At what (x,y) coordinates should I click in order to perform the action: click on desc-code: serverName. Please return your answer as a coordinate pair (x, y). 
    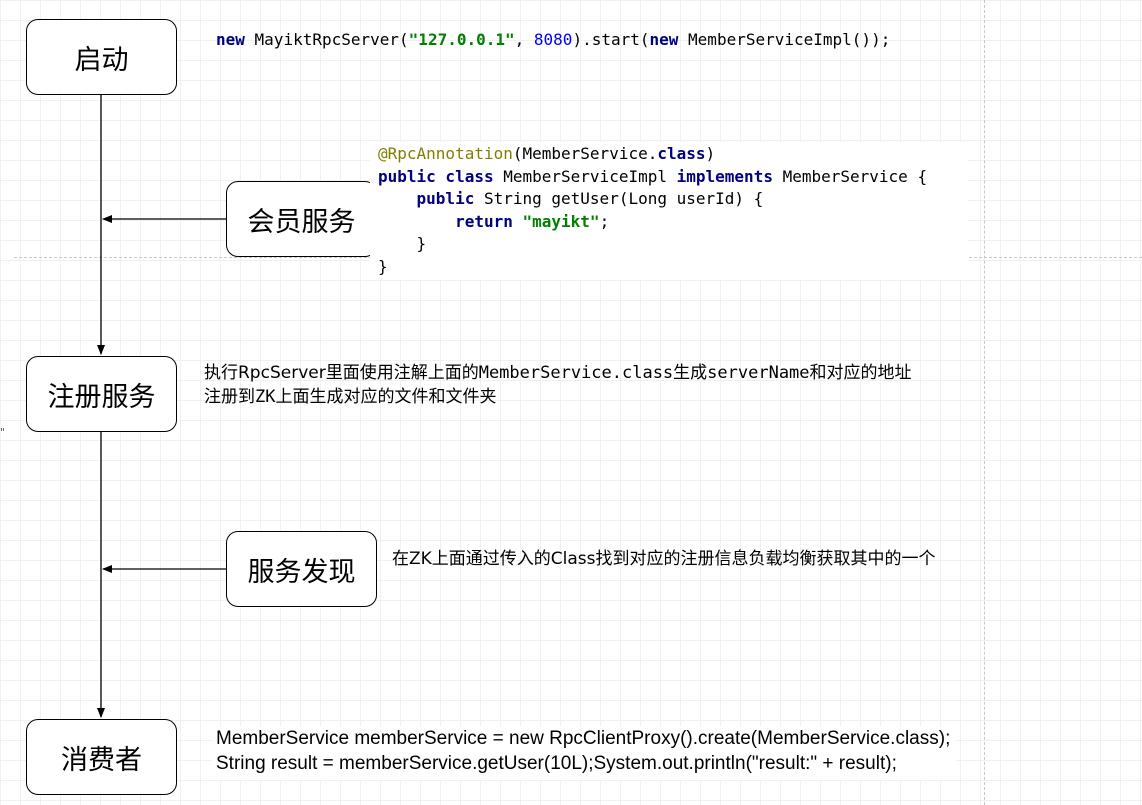
    Looking at the image, I should click on (758, 373).